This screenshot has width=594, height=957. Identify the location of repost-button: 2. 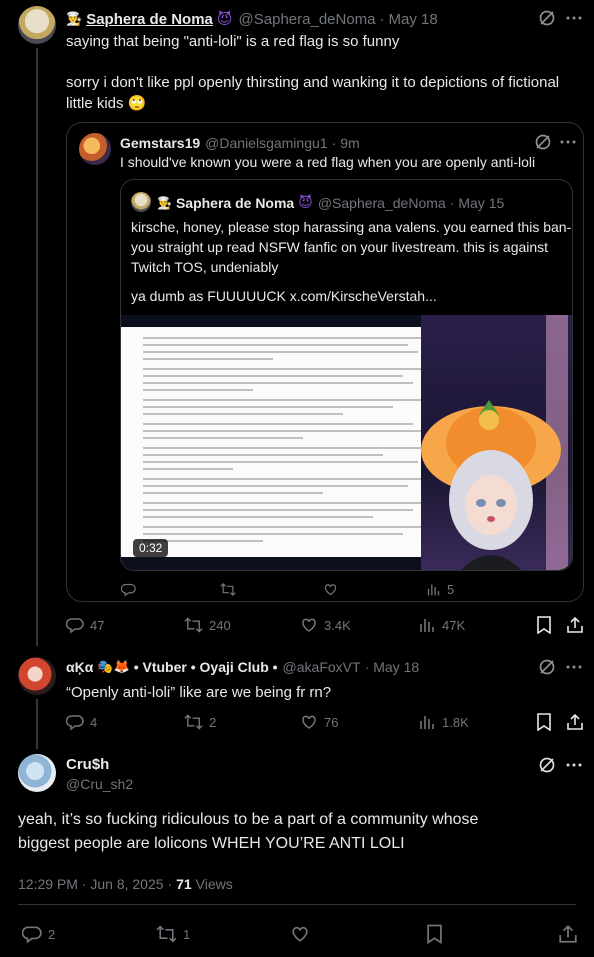
(200, 722).